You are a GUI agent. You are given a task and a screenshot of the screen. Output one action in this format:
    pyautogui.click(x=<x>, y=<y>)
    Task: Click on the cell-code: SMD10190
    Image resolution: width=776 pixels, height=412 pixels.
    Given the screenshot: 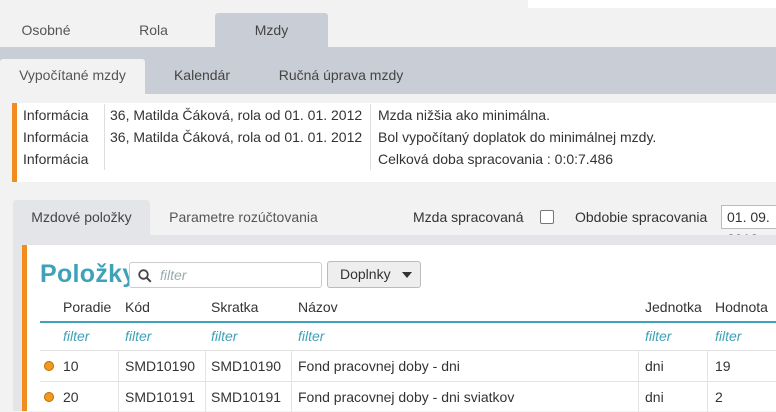 What is the action you would take?
    pyautogui.click(x=160, y=366)
    